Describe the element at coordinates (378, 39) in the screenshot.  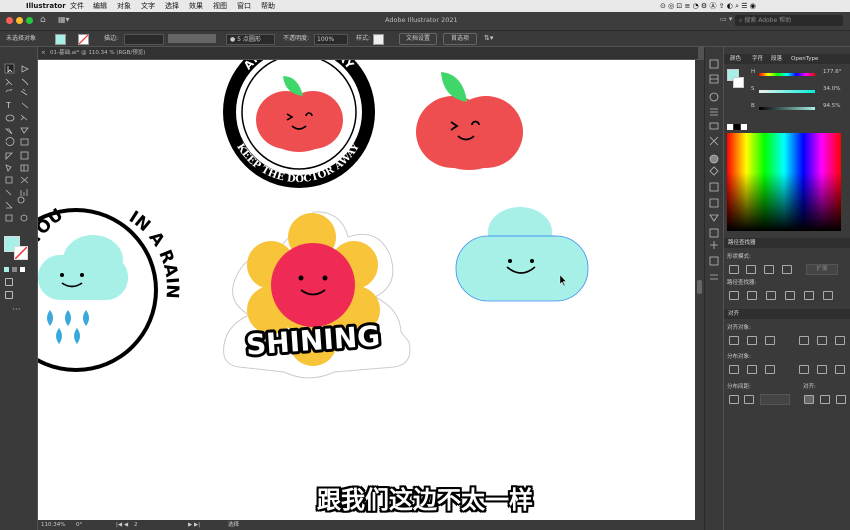
I see `style-swatch` at that location.